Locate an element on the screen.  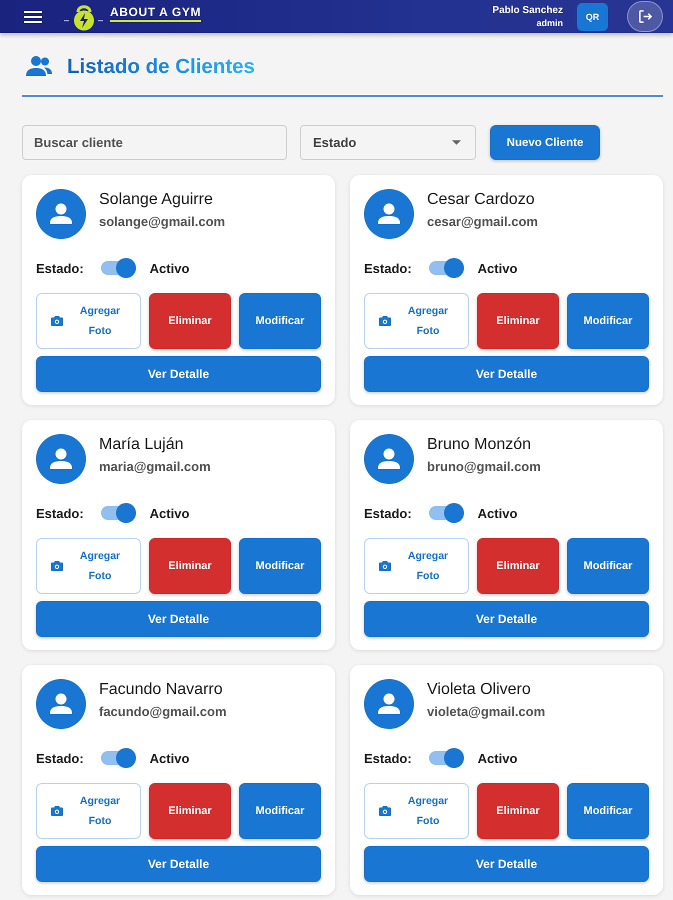
client-name: Facundo Navarro is located at coordinates (161, 690).